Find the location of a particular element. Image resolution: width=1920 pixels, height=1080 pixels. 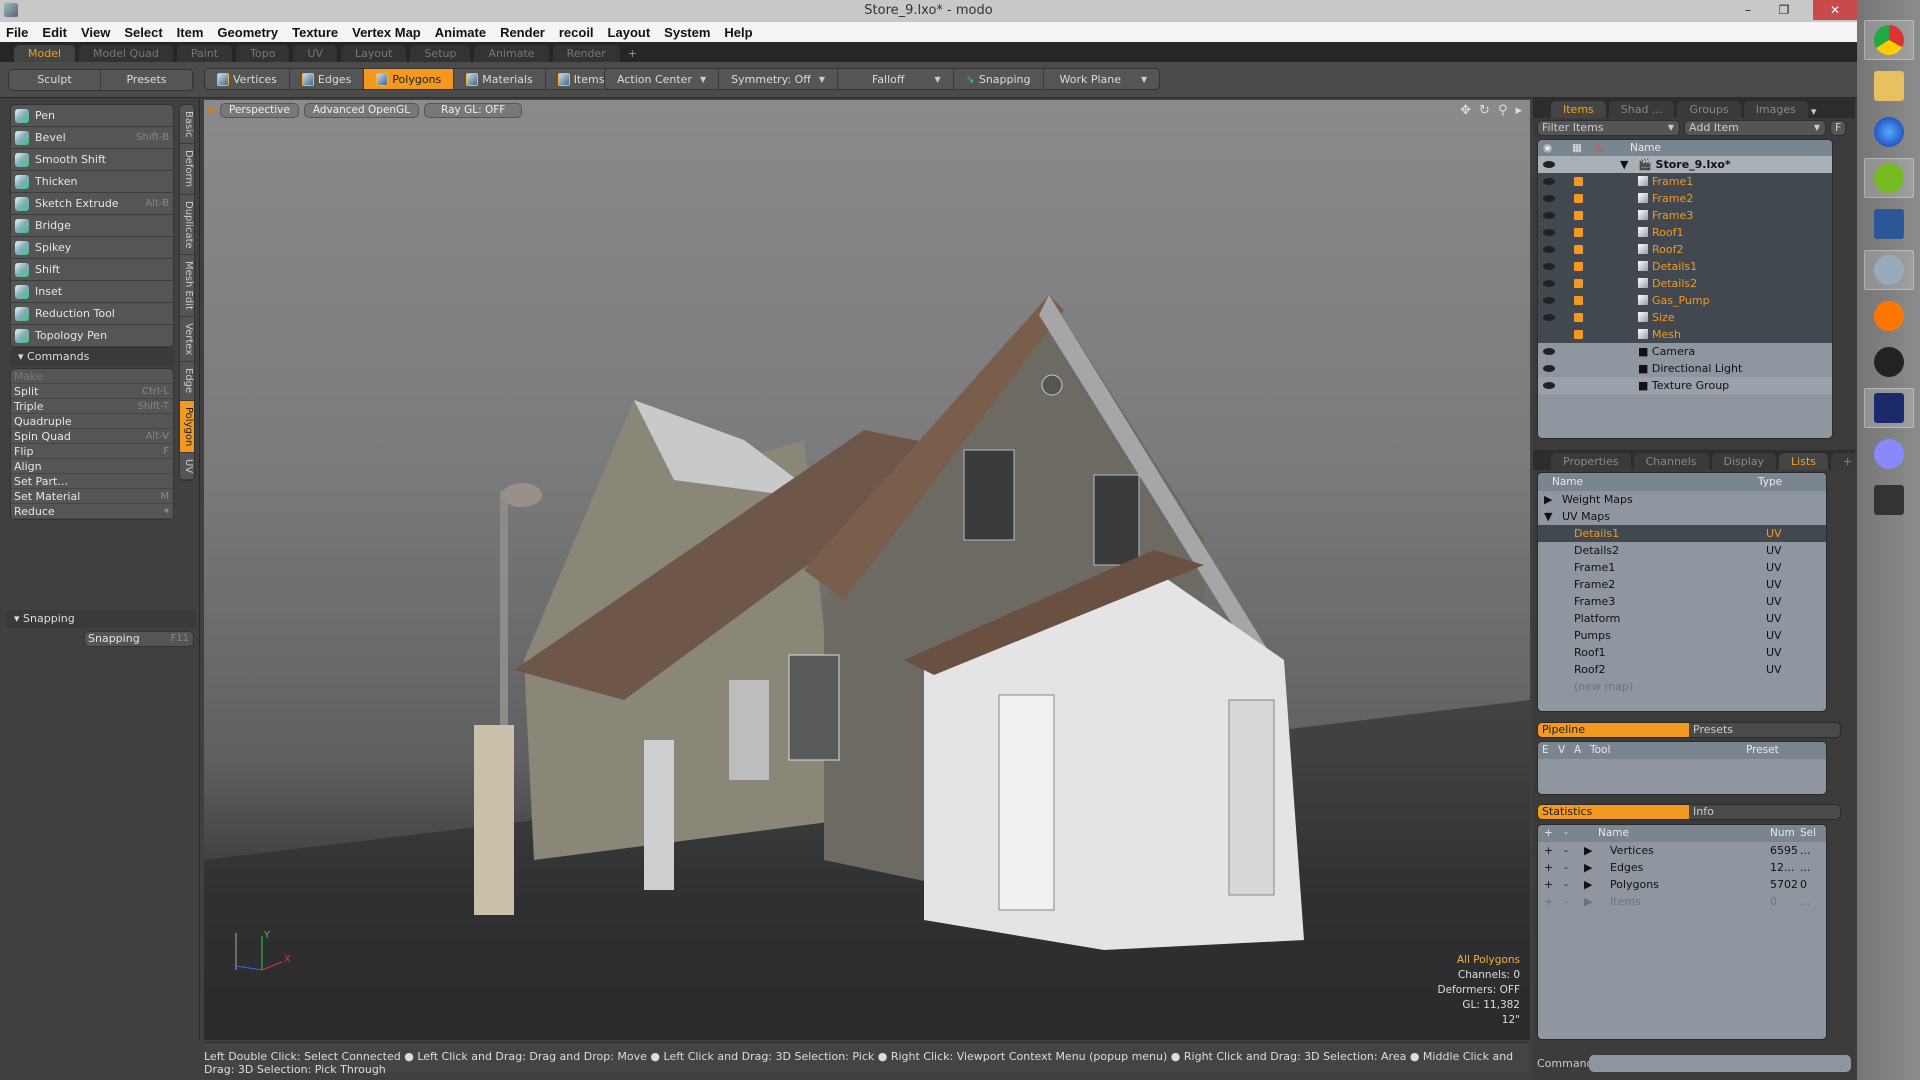

items-tab-items: Items is located at coordinates (1578, 109).